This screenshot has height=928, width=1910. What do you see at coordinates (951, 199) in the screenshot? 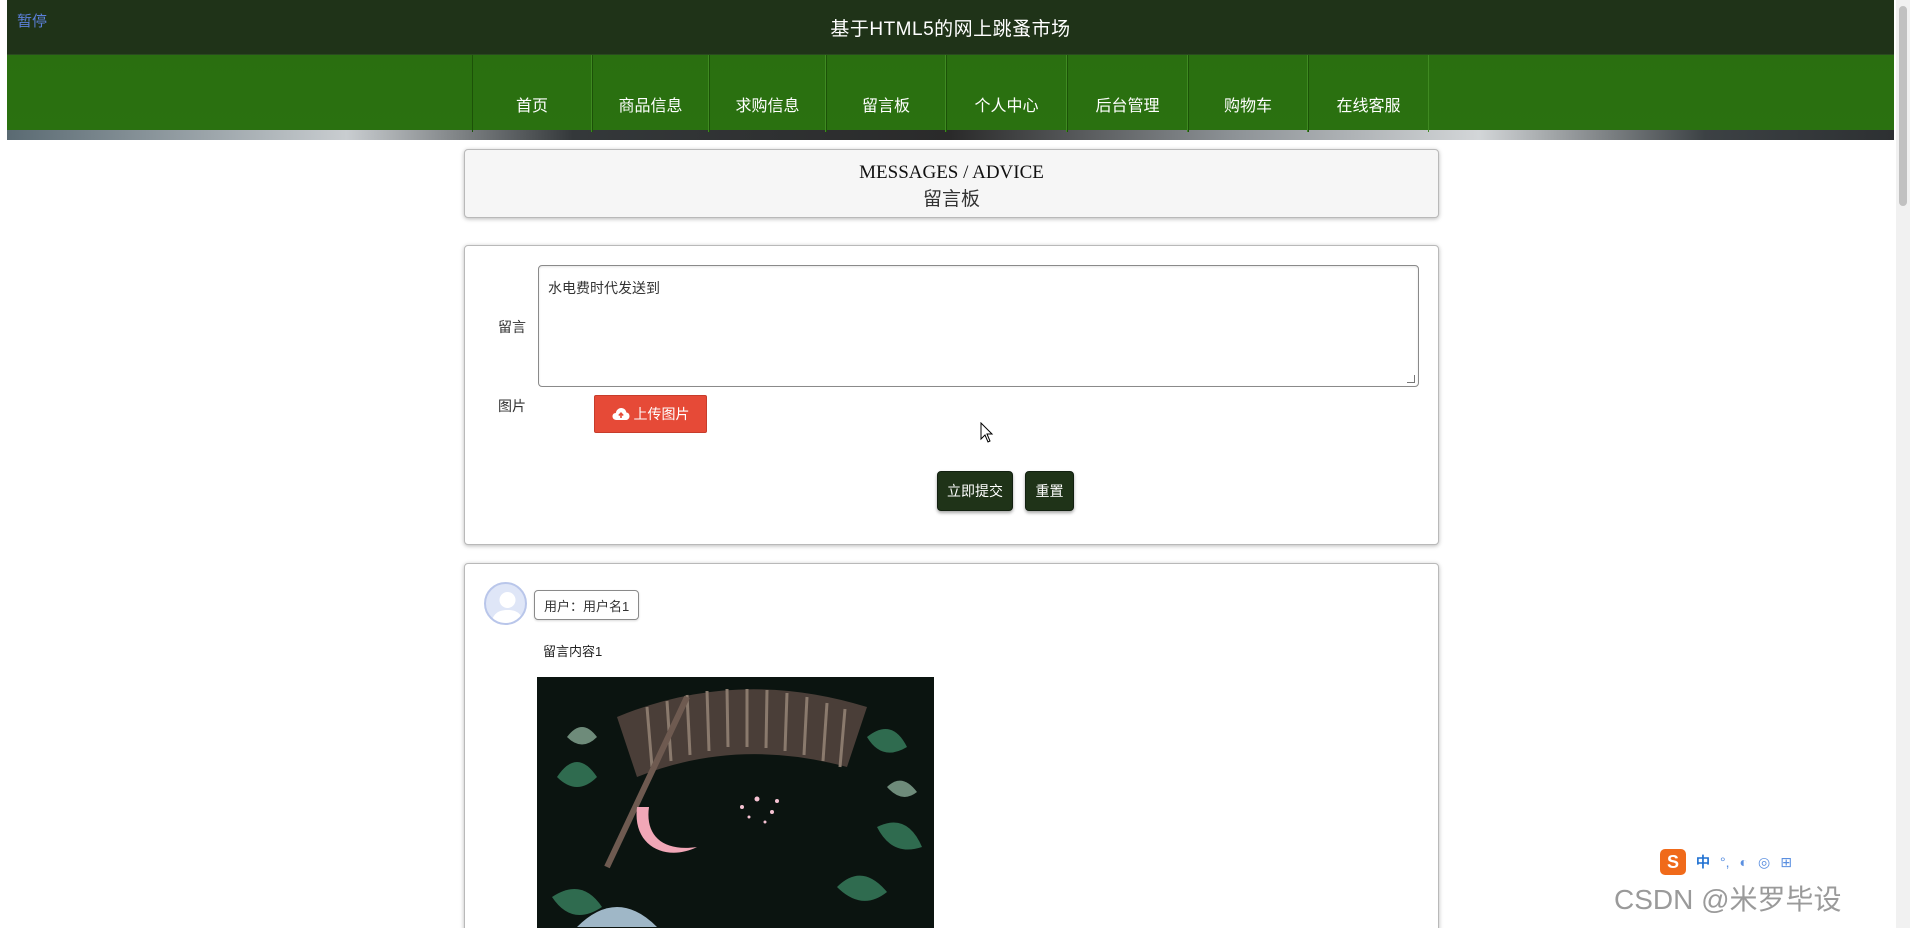
I see `section-title-cn: 留言板` at bounding box center [951, 199].